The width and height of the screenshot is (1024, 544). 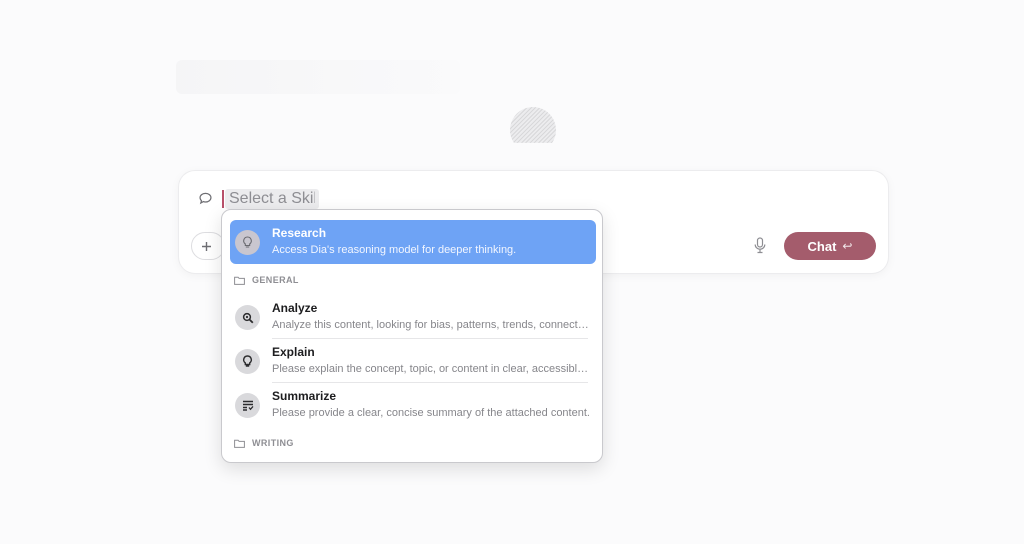 I want to click on chat-button-label: Chat, so click(x=822, y=246).